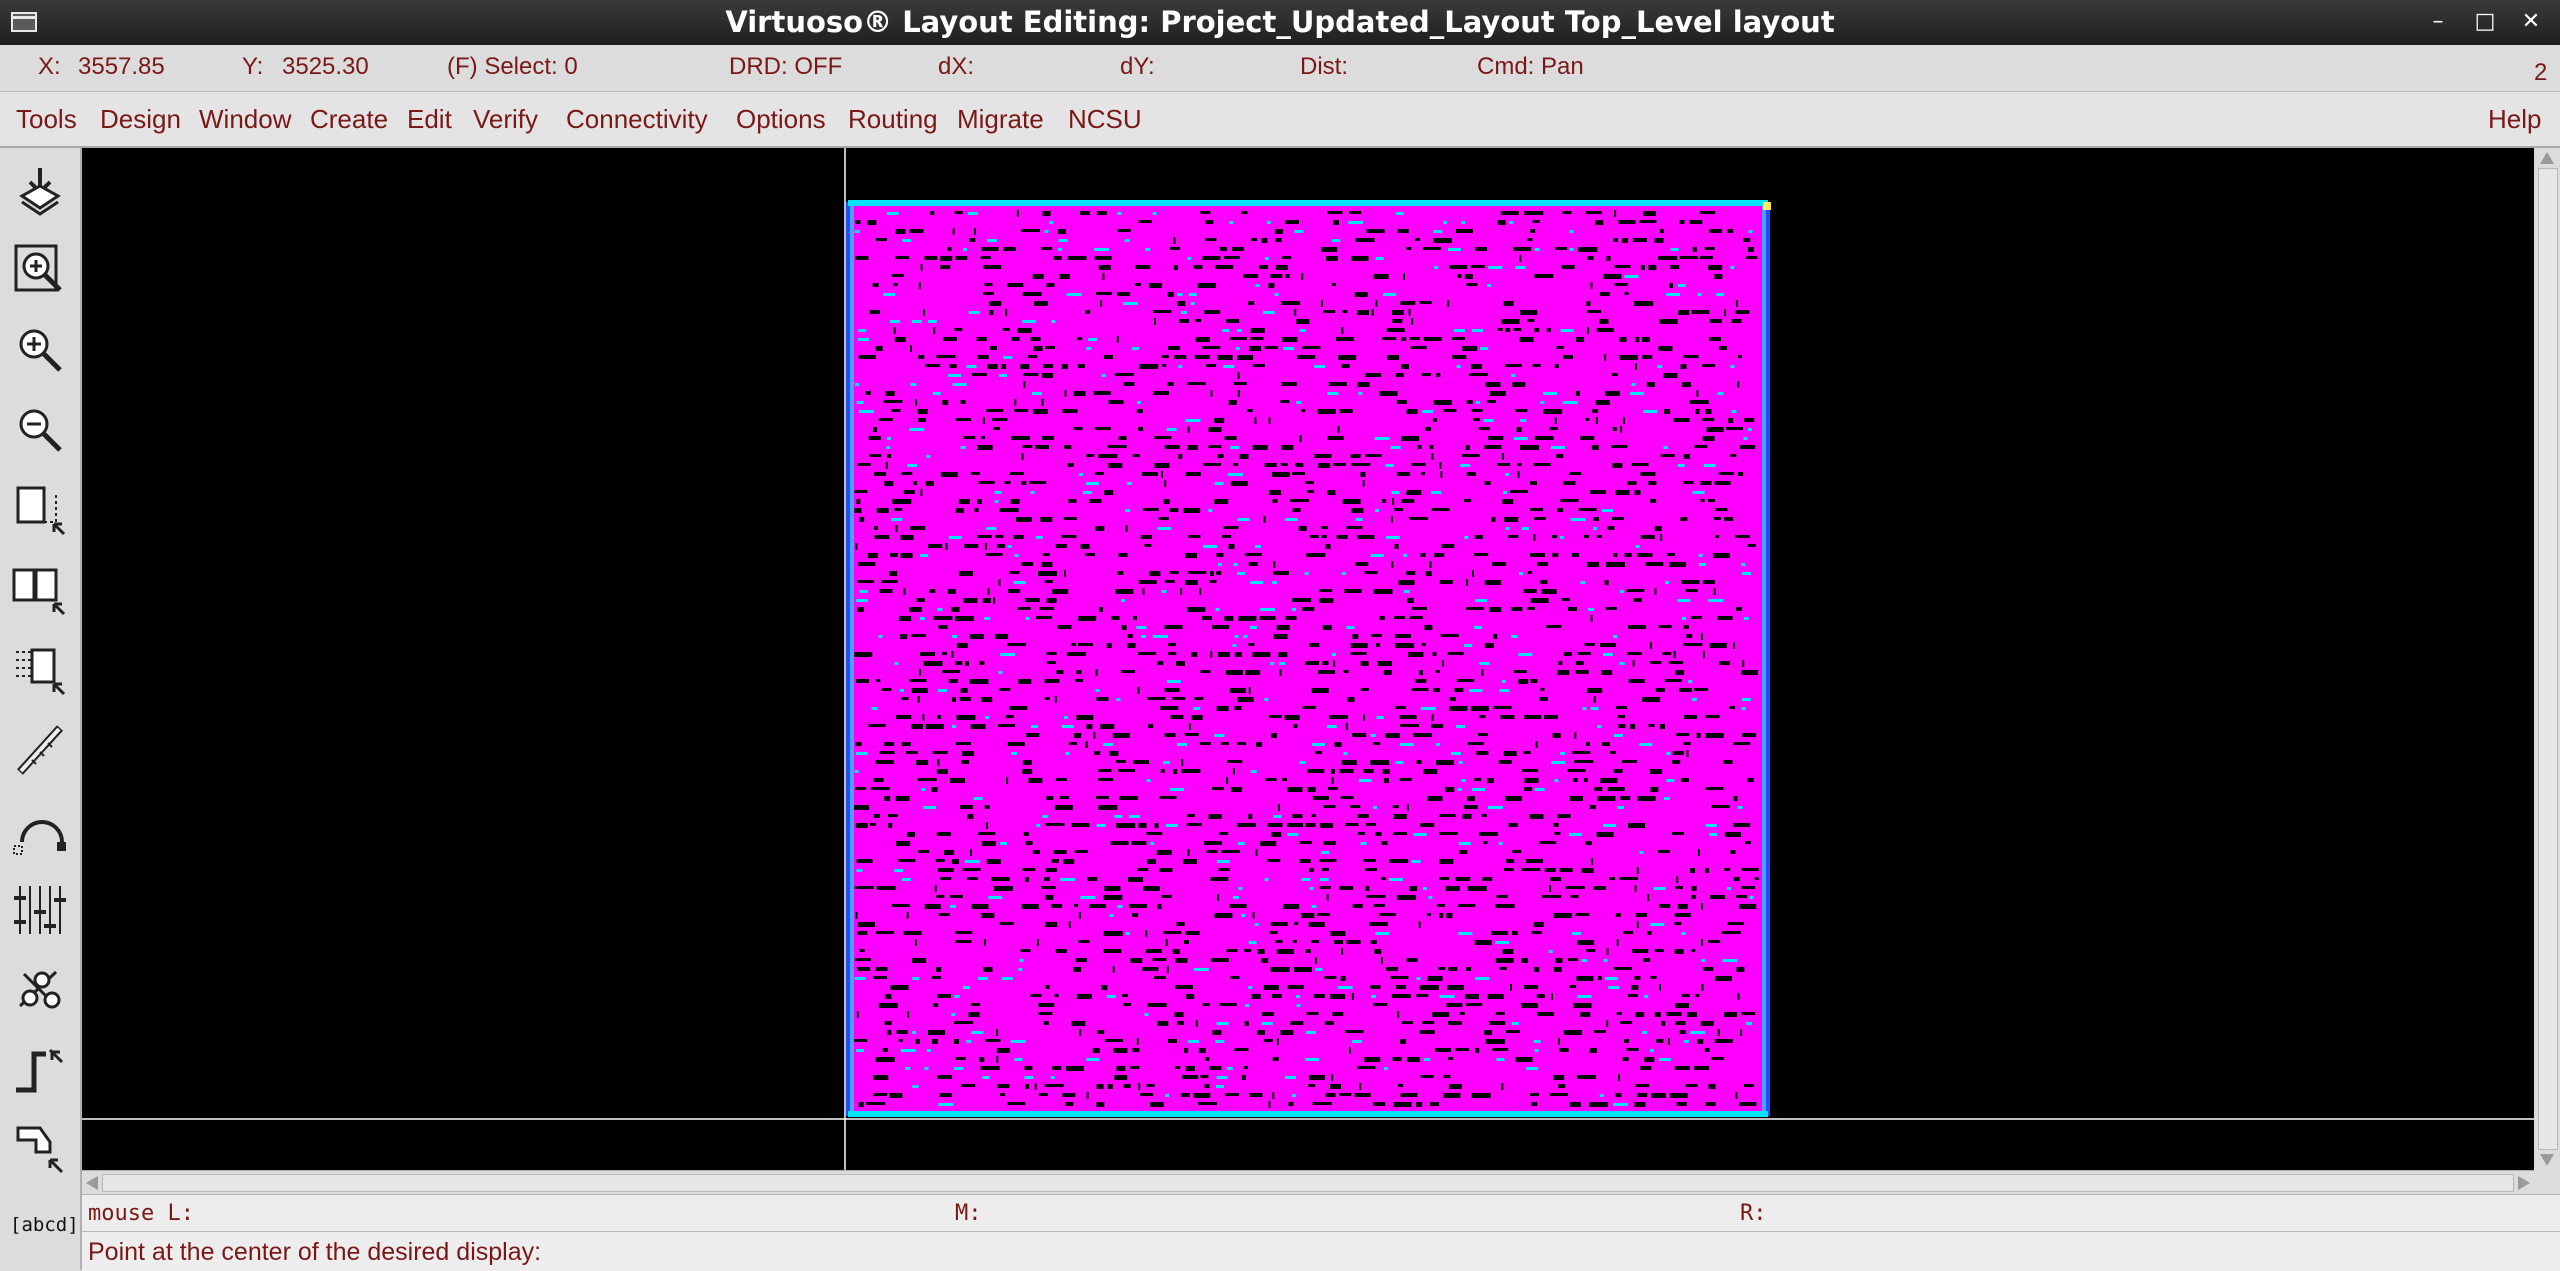 The width and height of the screenshot is (2560, 1271). I want to click on menu-help: Help, so click(2514, 119).